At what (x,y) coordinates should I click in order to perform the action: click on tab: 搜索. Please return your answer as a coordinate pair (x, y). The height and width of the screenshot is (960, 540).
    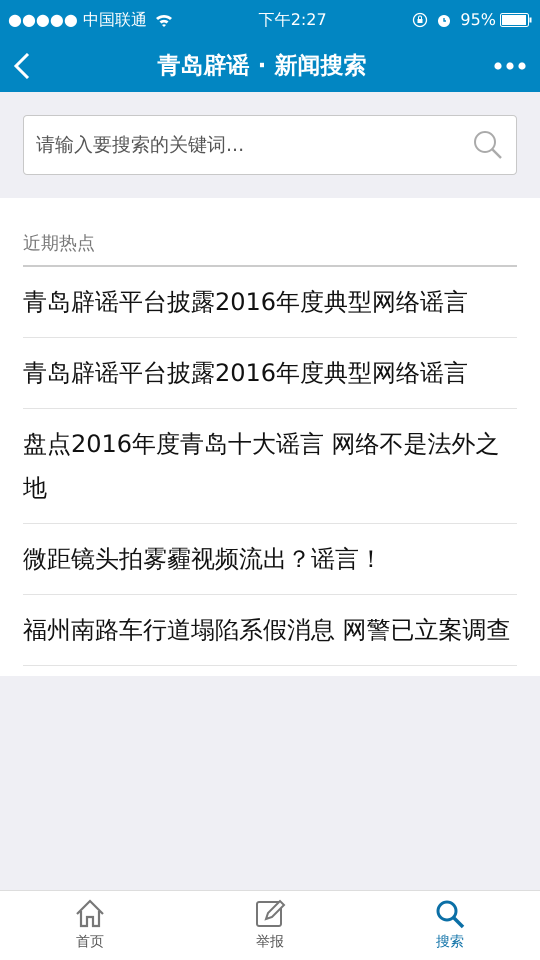
    Looking at the image, I should click on (450, 925).